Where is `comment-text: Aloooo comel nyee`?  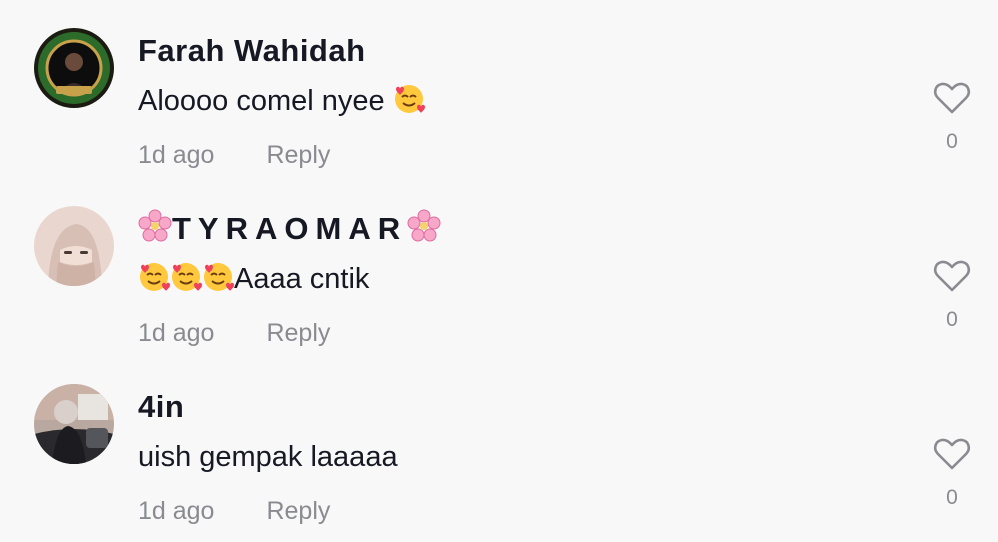
comment-text: Aloooo comel nyee is located at coordinates (281, 101).